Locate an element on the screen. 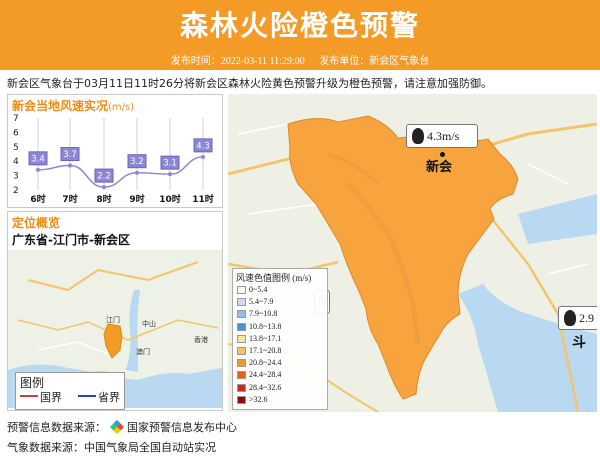  weather-source: 气象数据来源：中国气象局全国自动站实况 is located at coordinates (111, 447).